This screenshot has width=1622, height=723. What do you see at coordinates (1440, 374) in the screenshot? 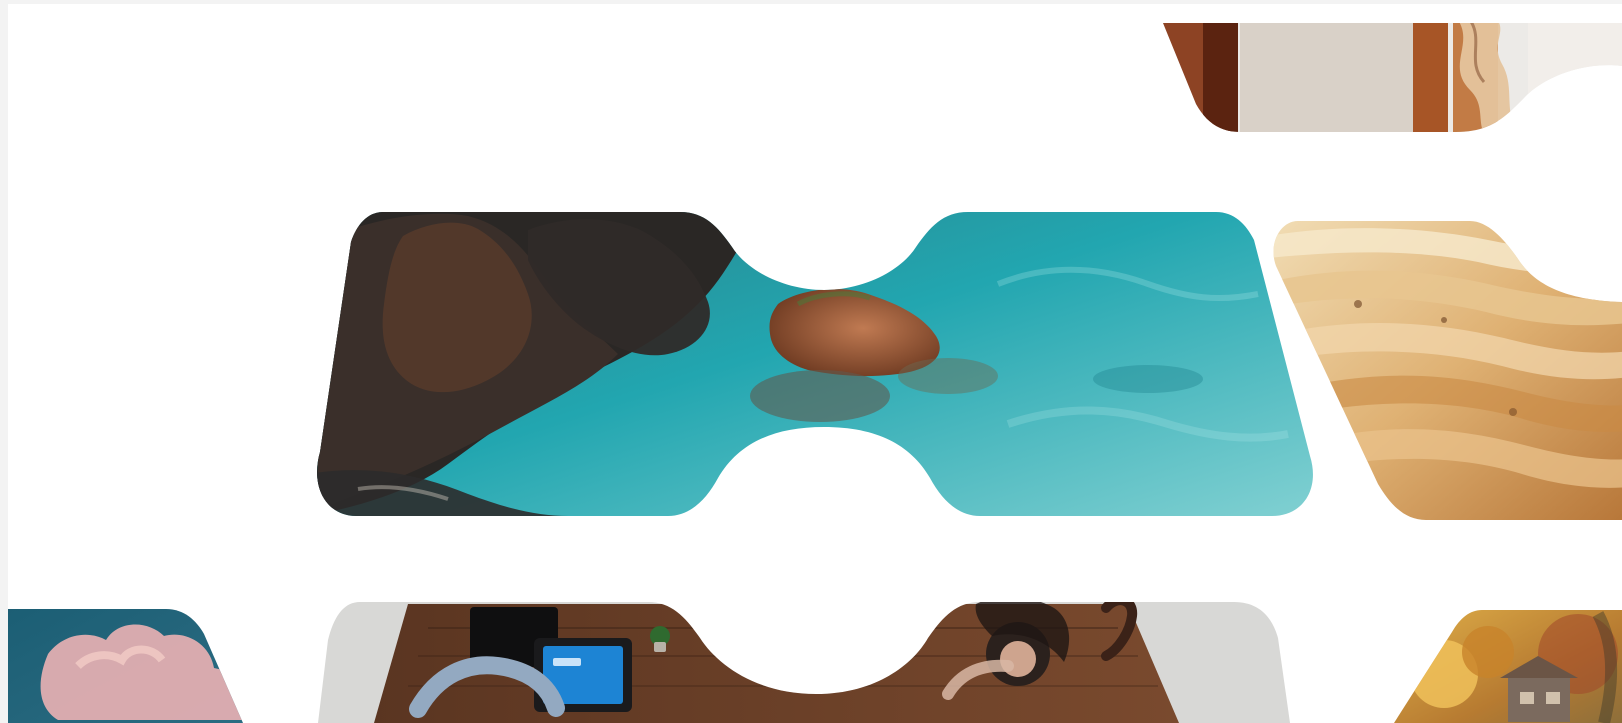
I see `photo-tile-pastry-layers` at bounding box center [1440, 374].